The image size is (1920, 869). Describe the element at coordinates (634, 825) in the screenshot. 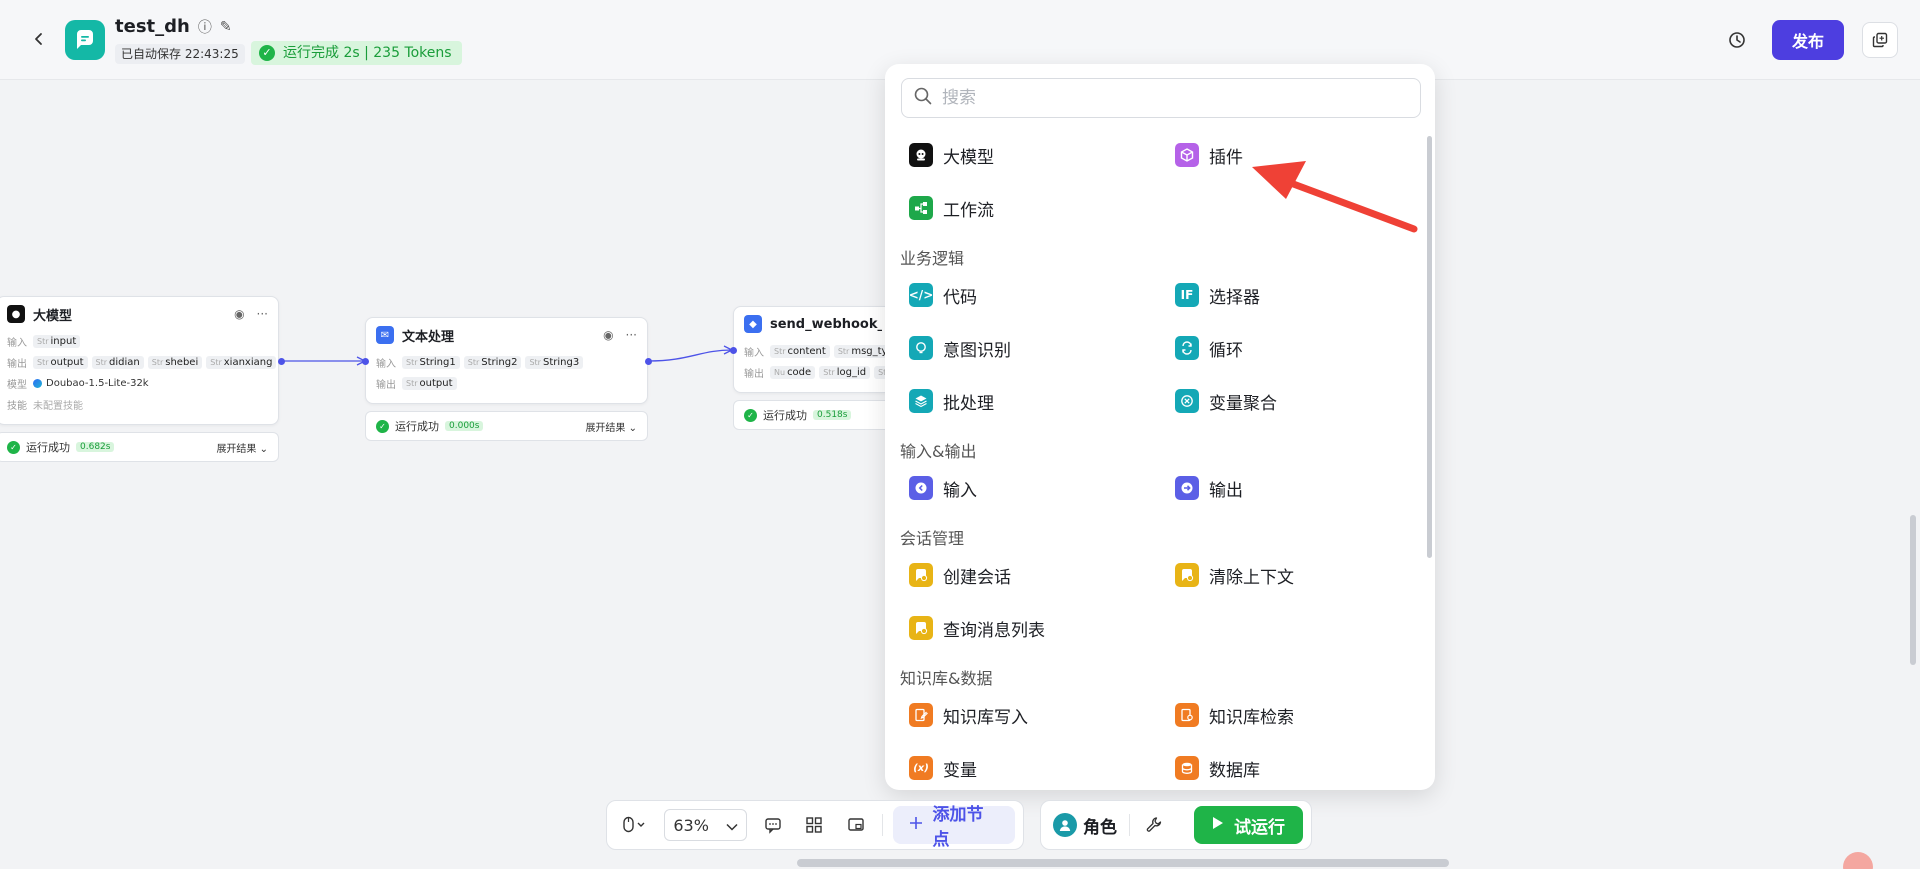

I see `interaction-mode-button` at that location.